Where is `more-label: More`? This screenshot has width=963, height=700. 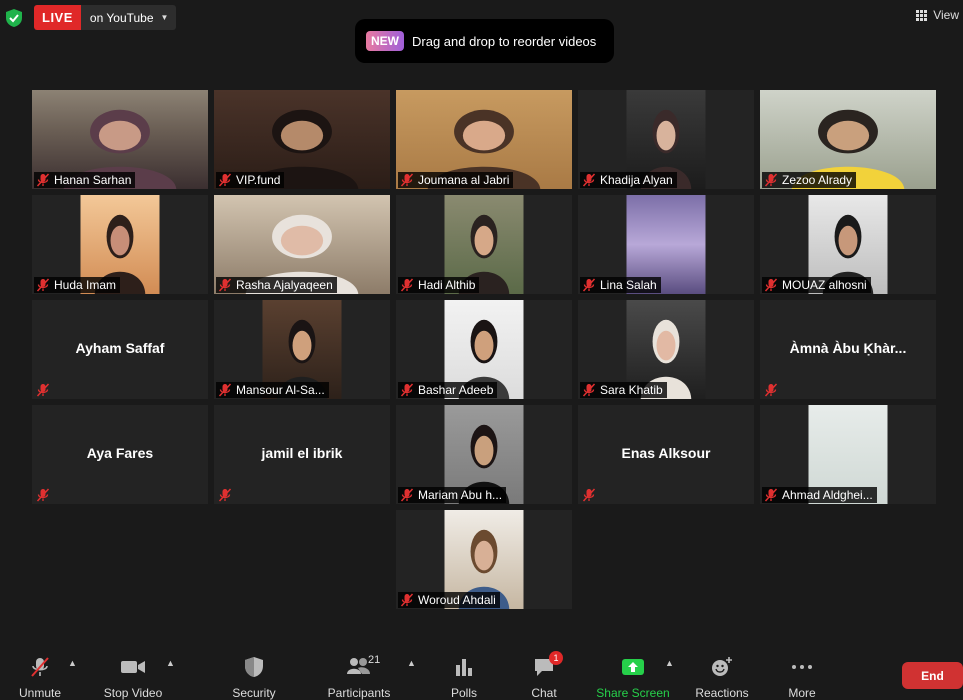
more-label: More is located at coordinates (802, 693).